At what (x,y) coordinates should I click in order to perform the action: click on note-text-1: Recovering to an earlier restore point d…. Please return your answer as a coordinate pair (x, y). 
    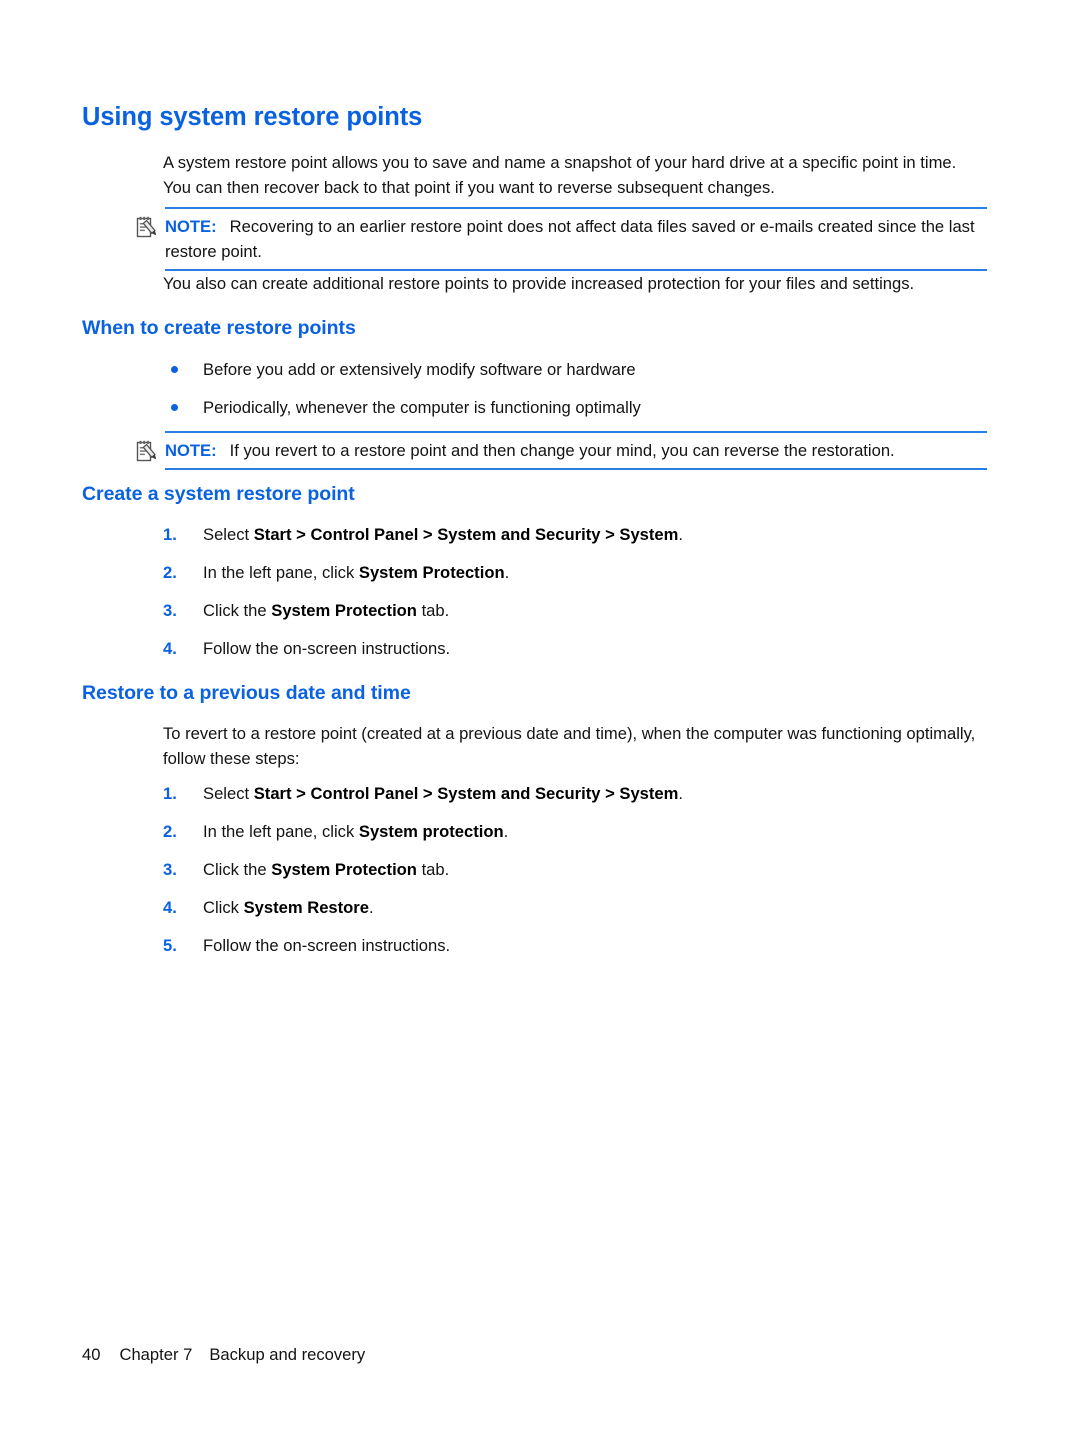
    Looking at the image, I should click on (570, 239).